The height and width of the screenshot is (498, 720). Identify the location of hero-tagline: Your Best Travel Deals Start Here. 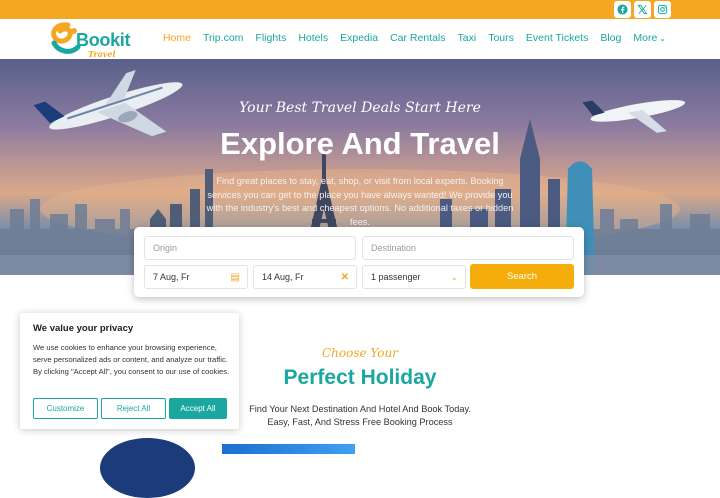
(360, 108).